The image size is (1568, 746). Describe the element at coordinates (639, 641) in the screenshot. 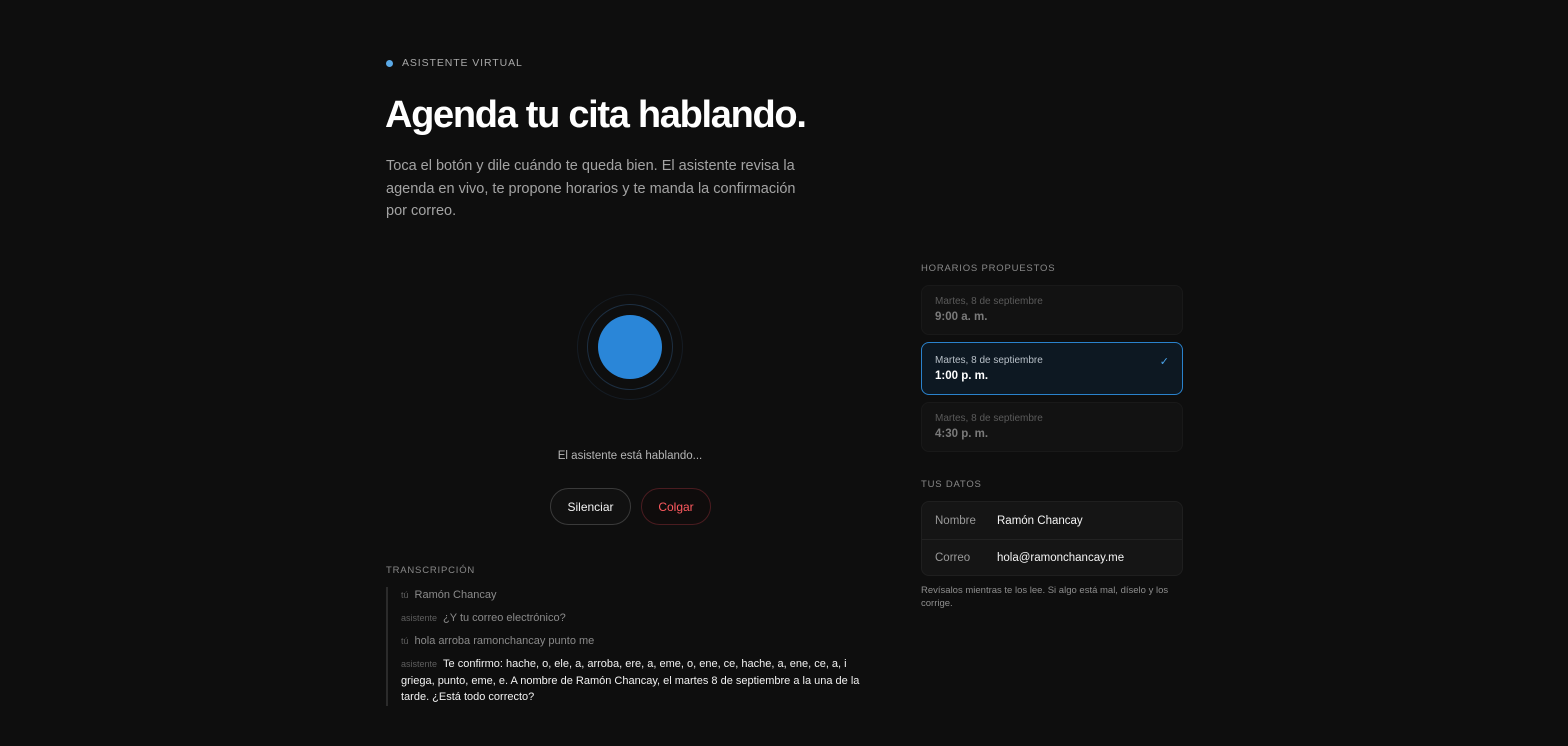

I see `transcript-line: tú hola arroba ramonchancay punto me` at that location.